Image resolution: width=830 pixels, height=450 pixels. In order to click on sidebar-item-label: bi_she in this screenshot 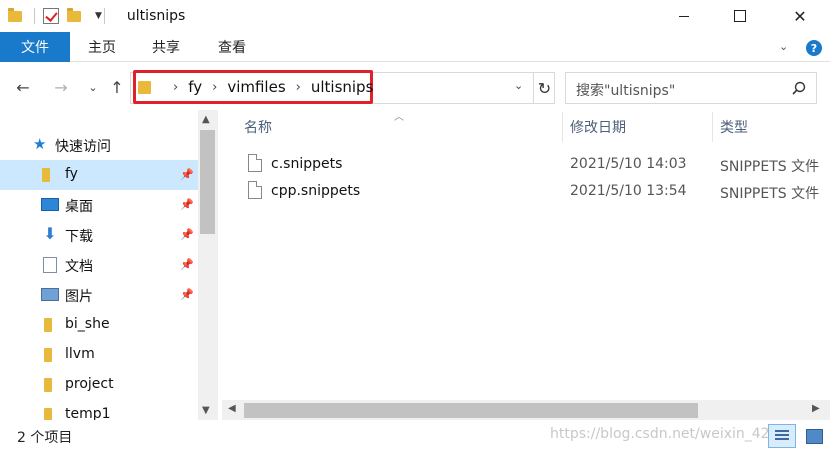, I will do `click(87, 324)`.